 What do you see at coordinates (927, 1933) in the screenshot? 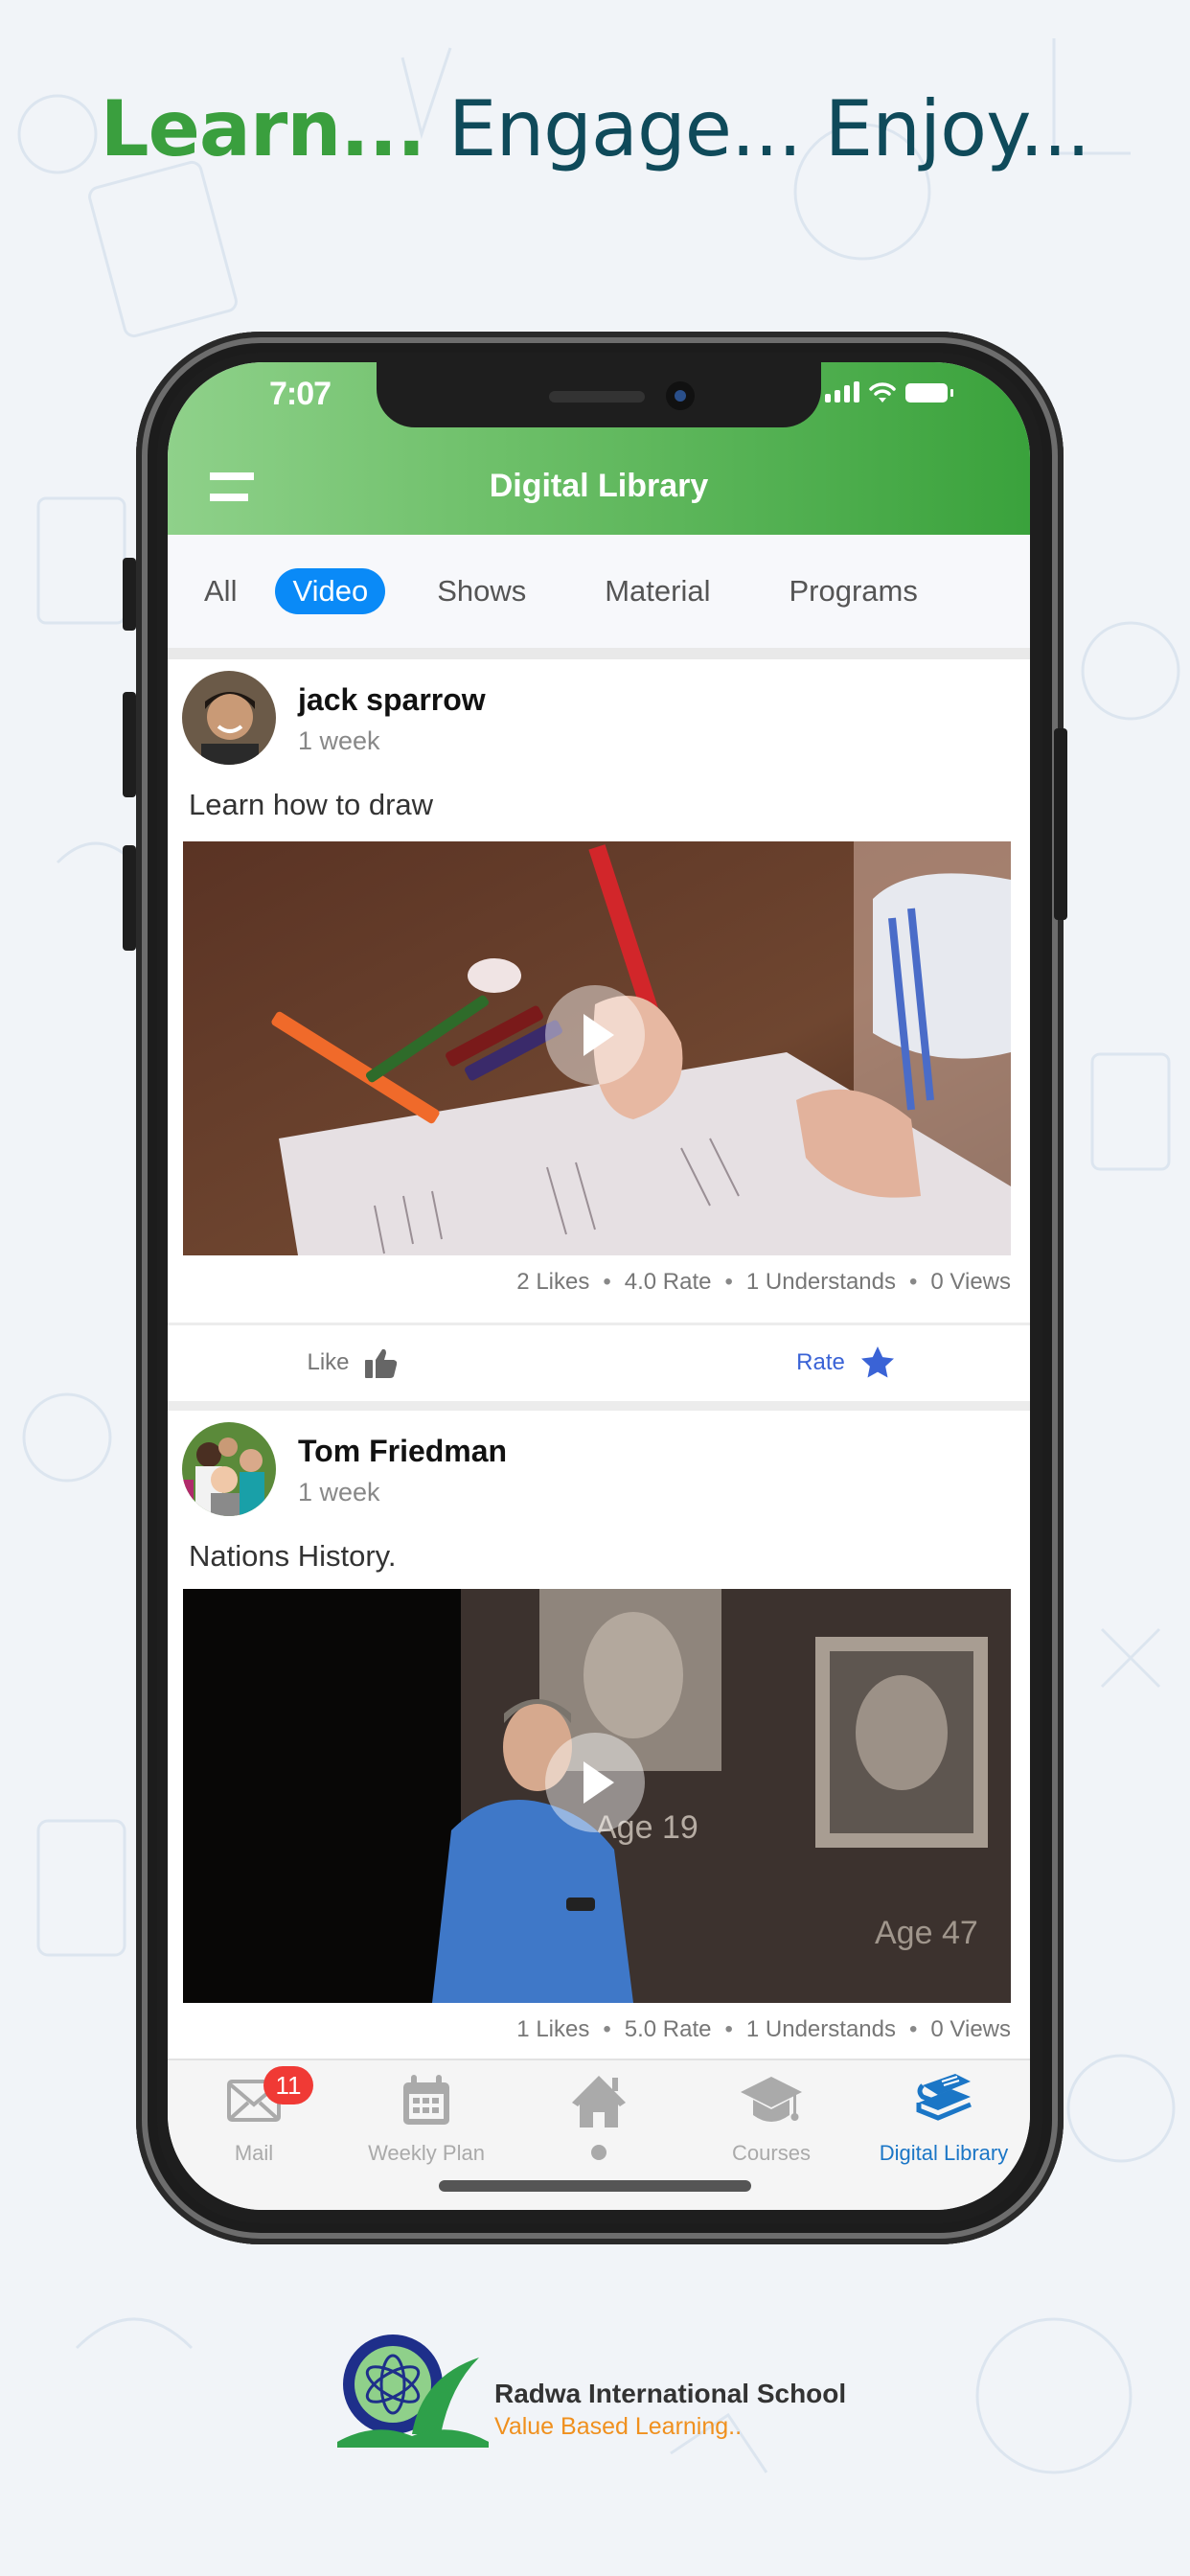
I see `svg-text: Age 47` at bounding box center [927, 1933].